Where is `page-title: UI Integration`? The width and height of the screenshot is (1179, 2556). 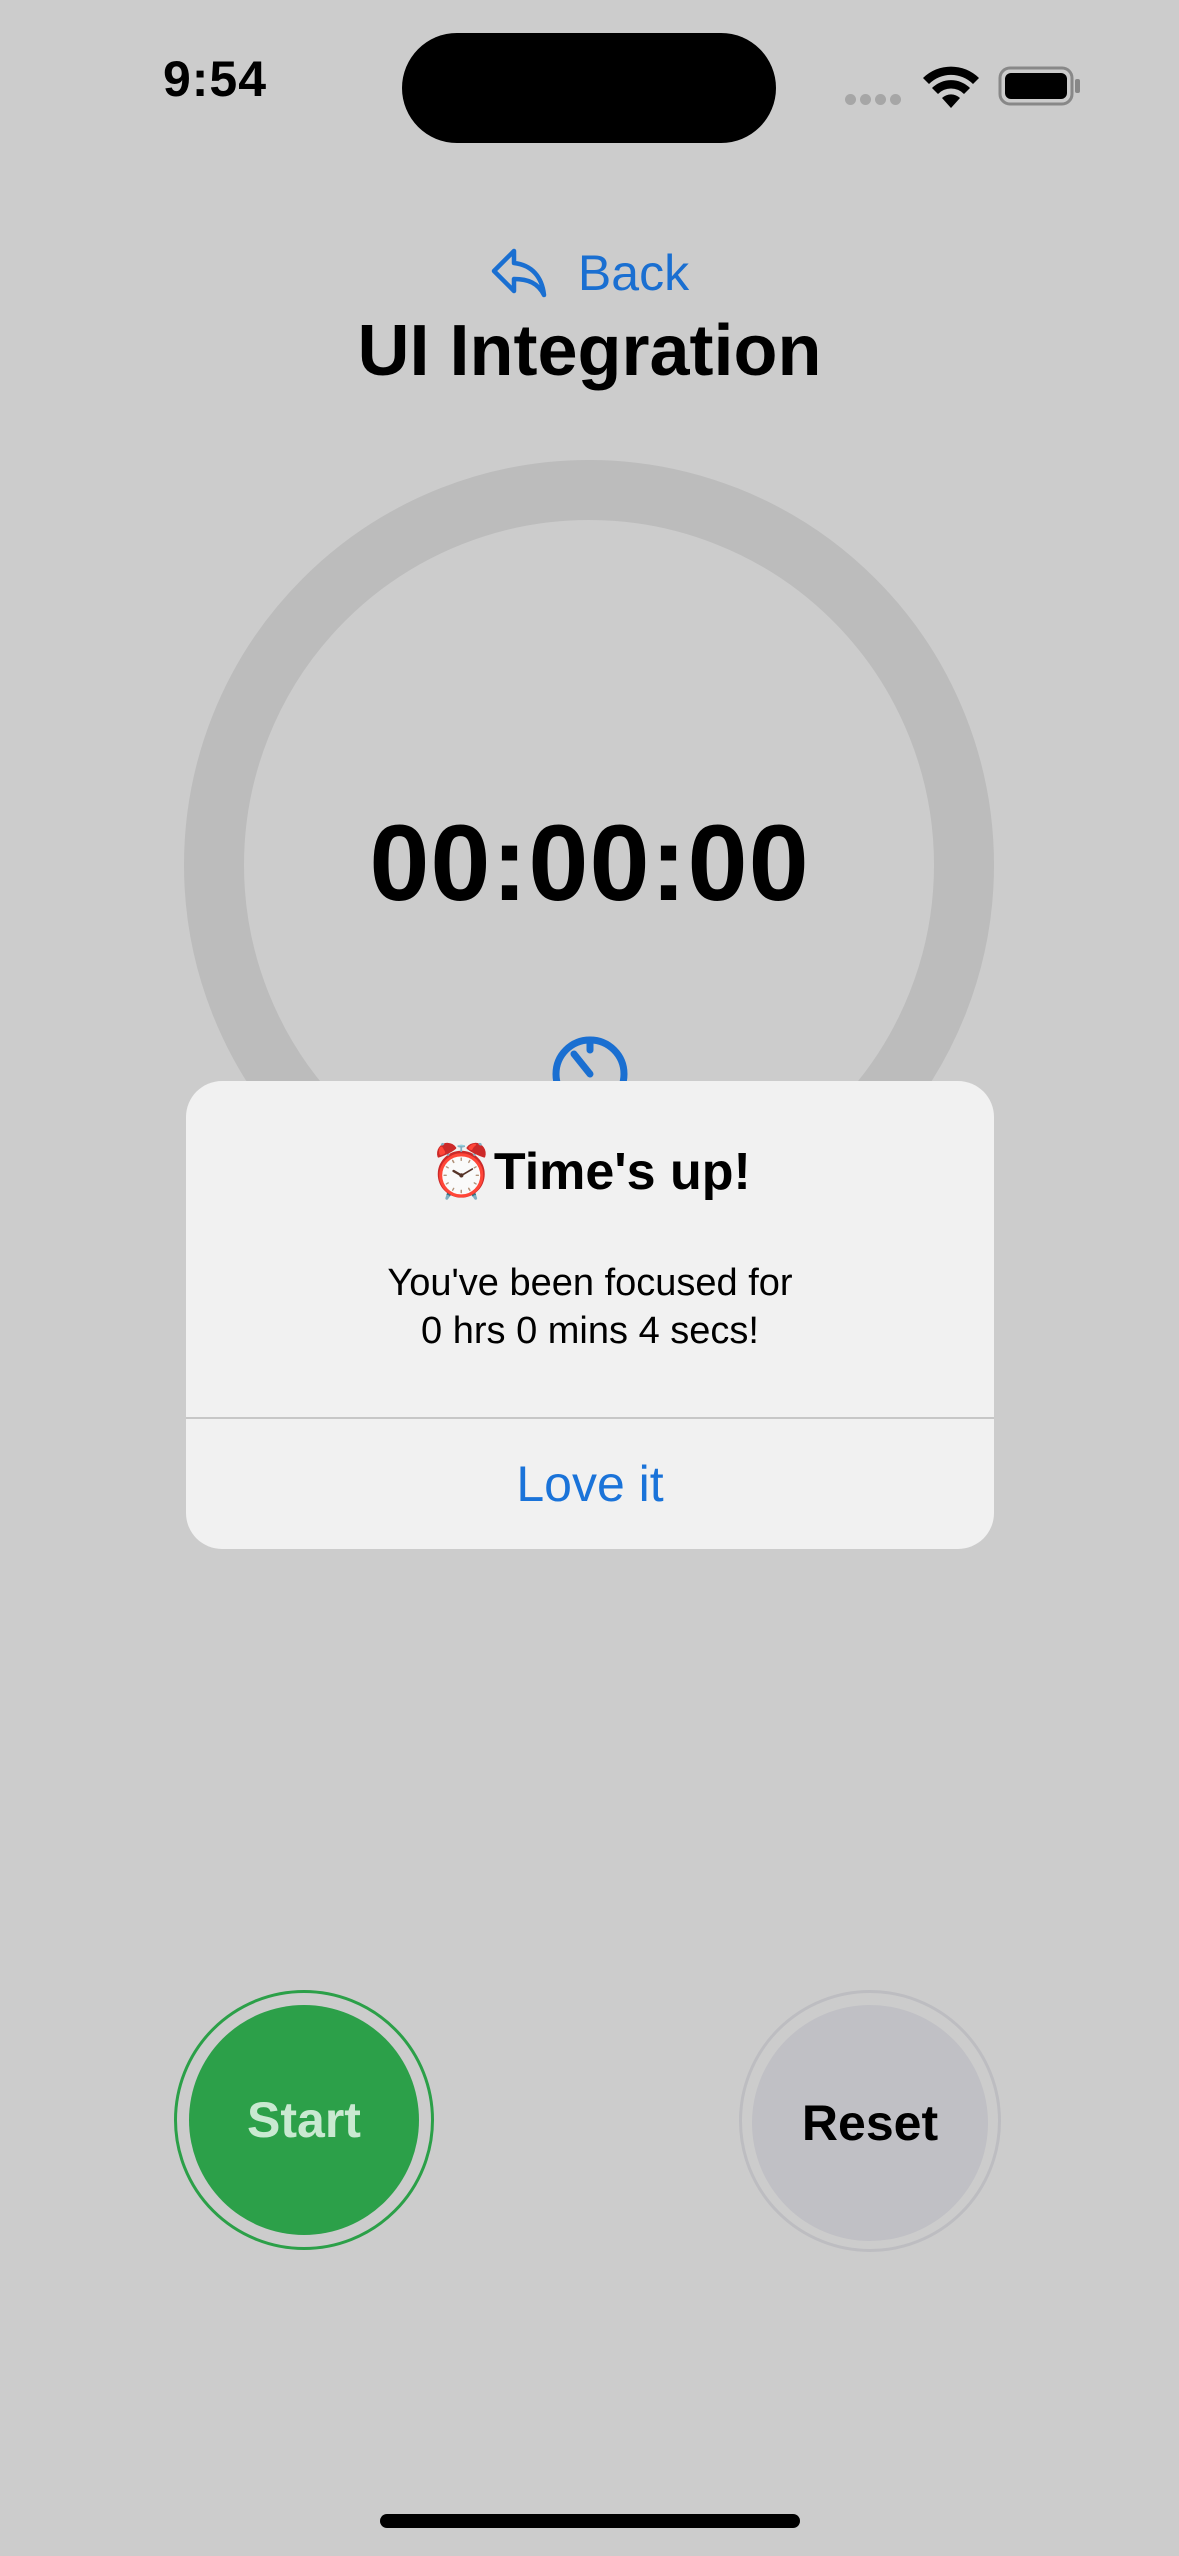
page-title: UI Integration is located at coordinates (589, 351).